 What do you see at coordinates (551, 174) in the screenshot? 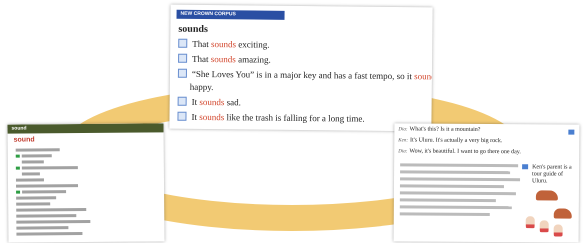
I see `side-note: Ken's parent is a tour guide of Uluru.` at bounding box center [551, 174].